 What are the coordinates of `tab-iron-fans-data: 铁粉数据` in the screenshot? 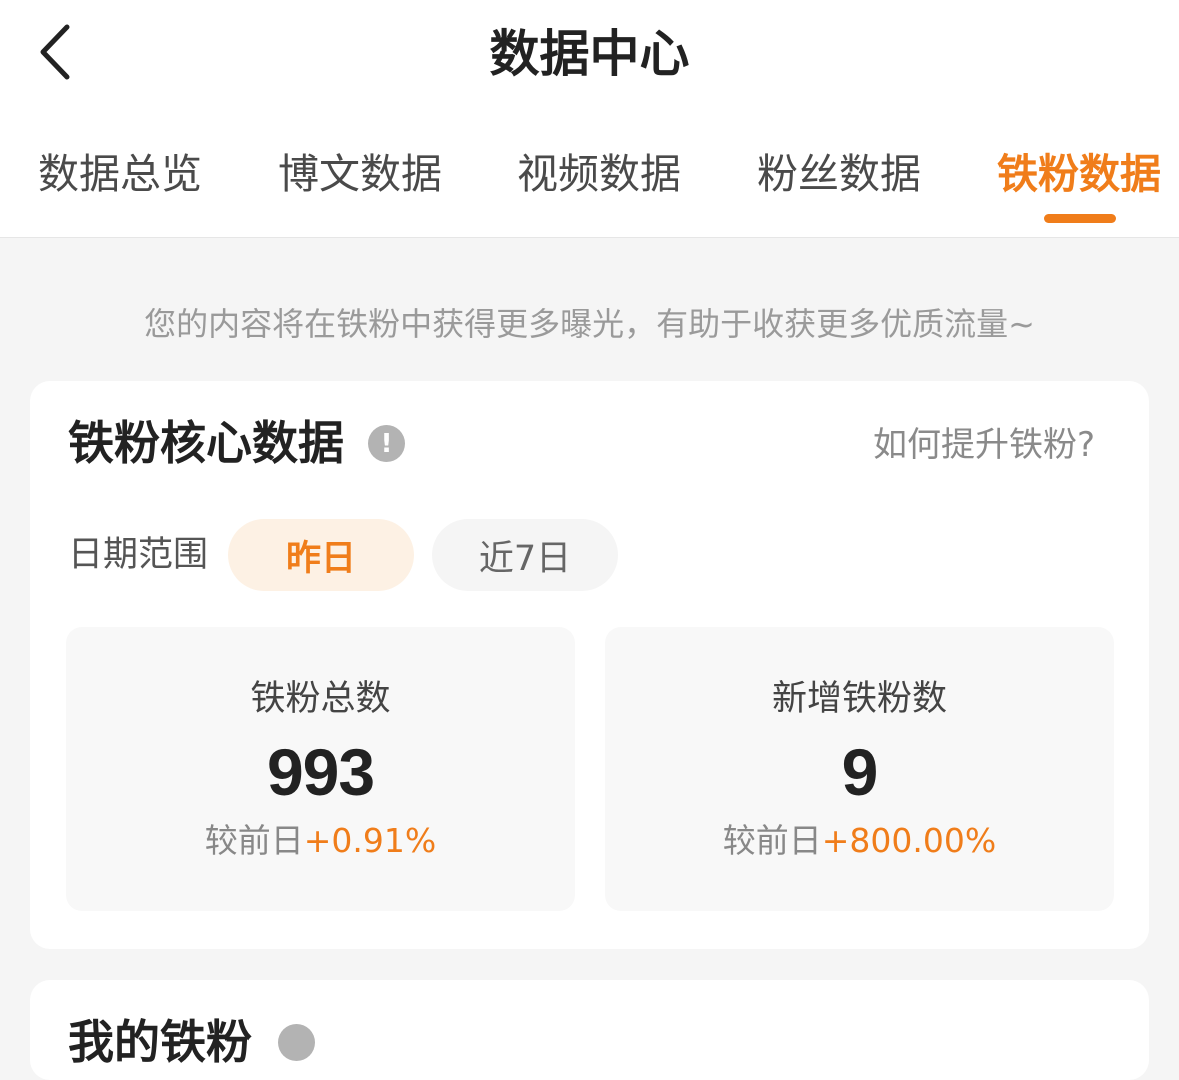 It's located at (1079, 174).